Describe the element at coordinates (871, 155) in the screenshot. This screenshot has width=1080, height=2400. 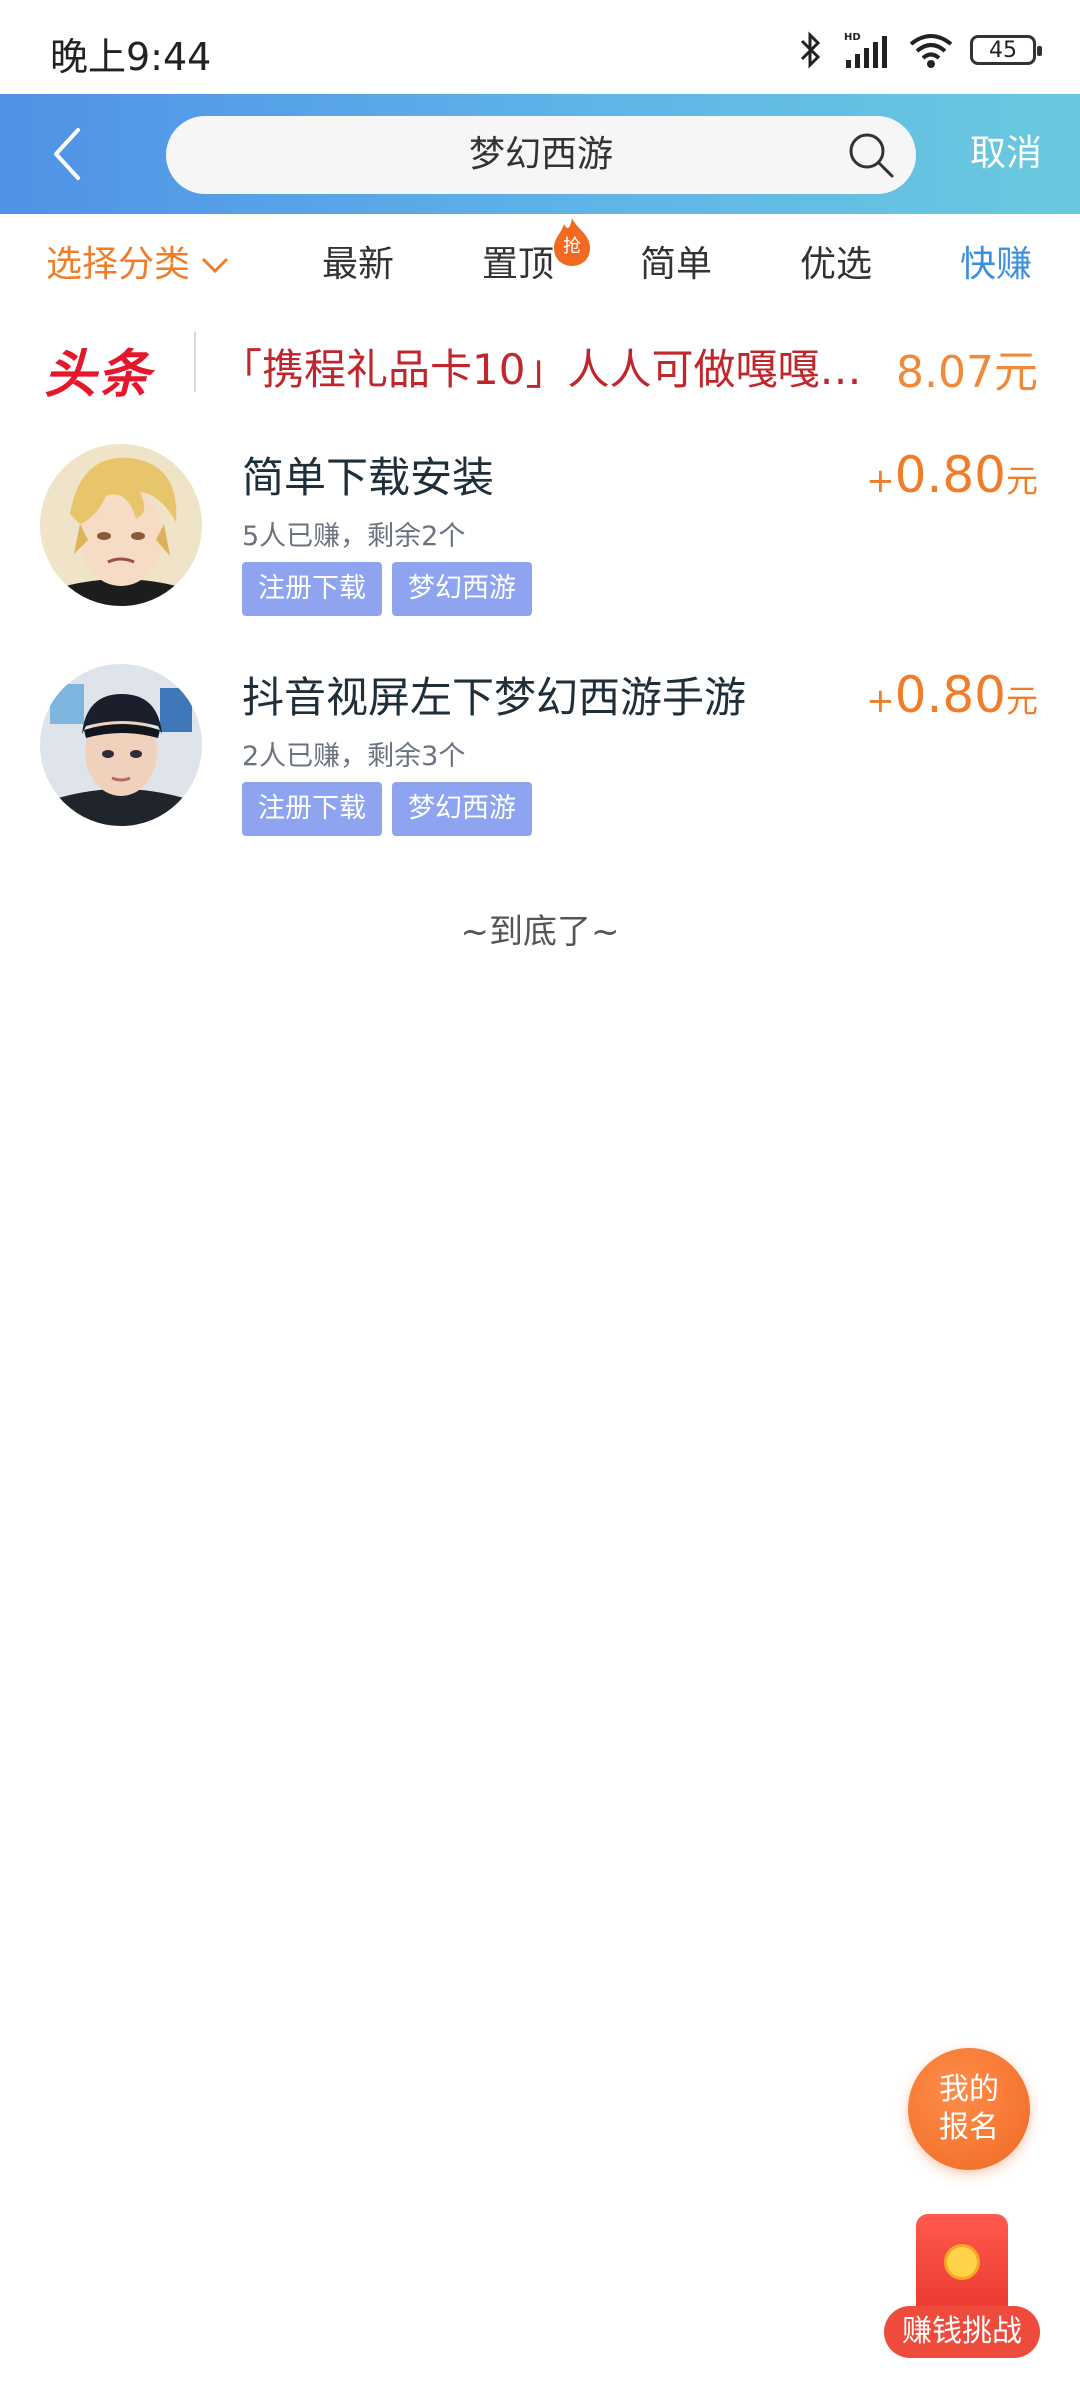
I see `search-icon` at that location.